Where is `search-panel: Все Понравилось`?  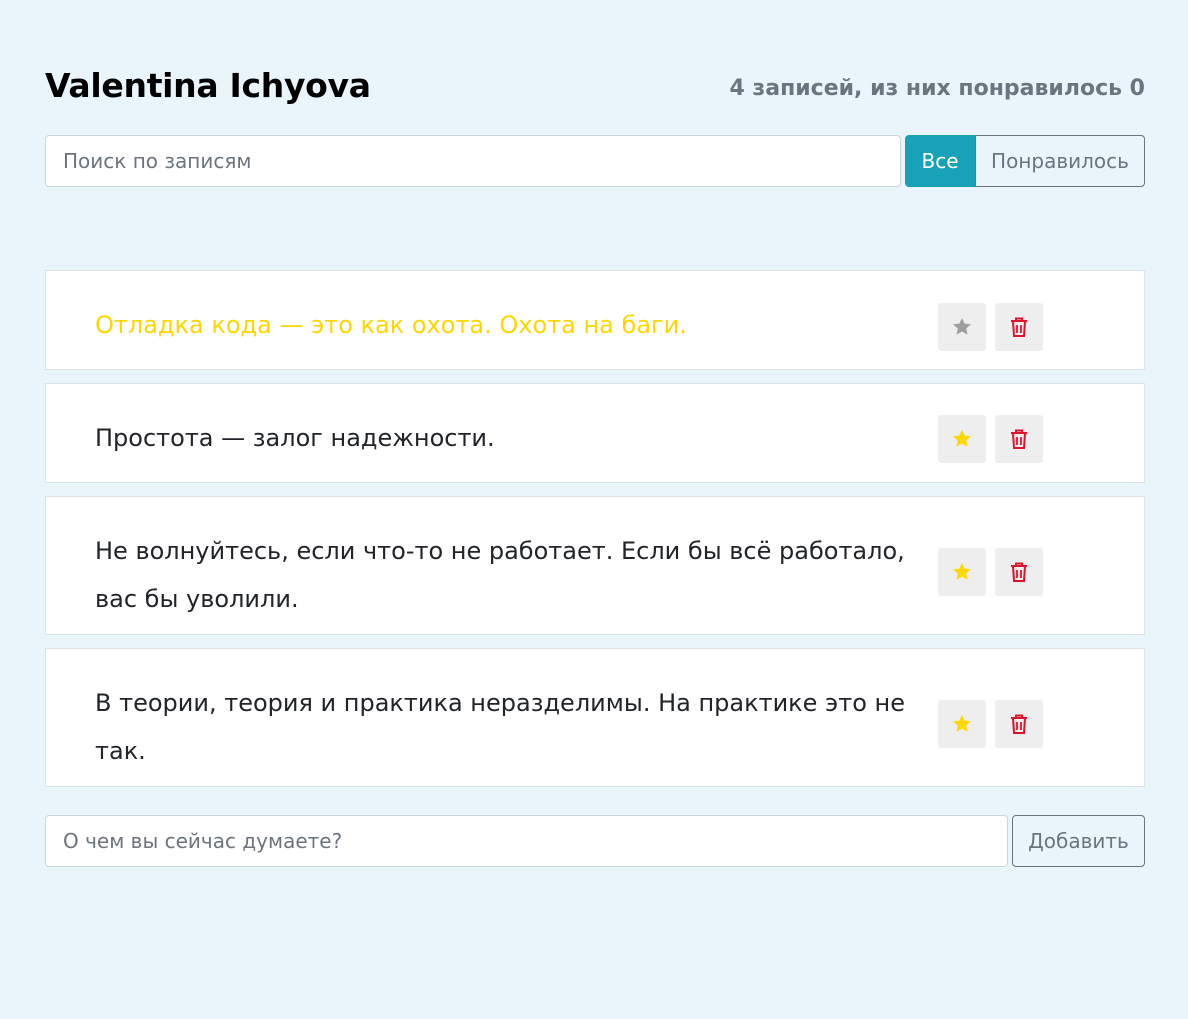
search-panel: Все Понравилось is located at coordinates (595, 161).